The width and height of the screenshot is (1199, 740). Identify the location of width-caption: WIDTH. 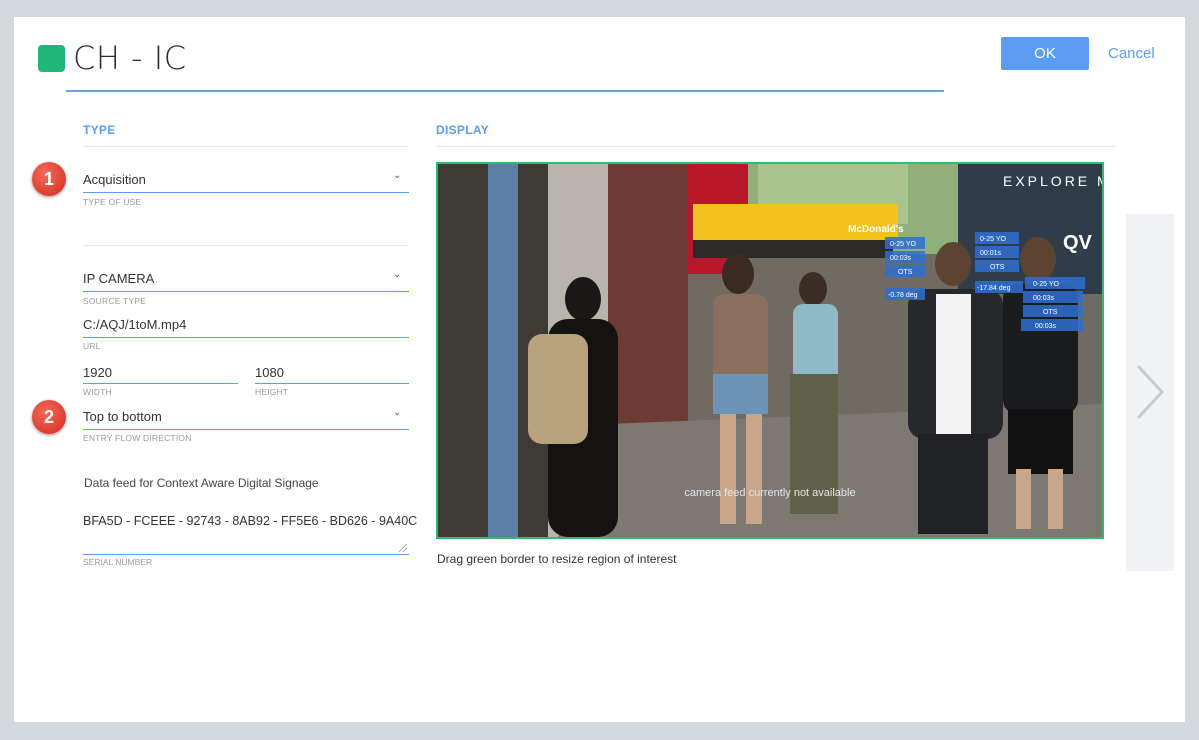
(97, 392).